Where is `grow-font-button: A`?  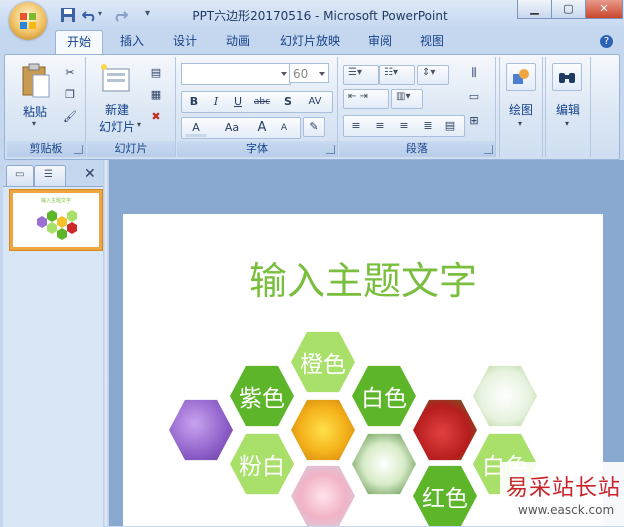
grow-font-button: A is located at coordinates (262, 128).